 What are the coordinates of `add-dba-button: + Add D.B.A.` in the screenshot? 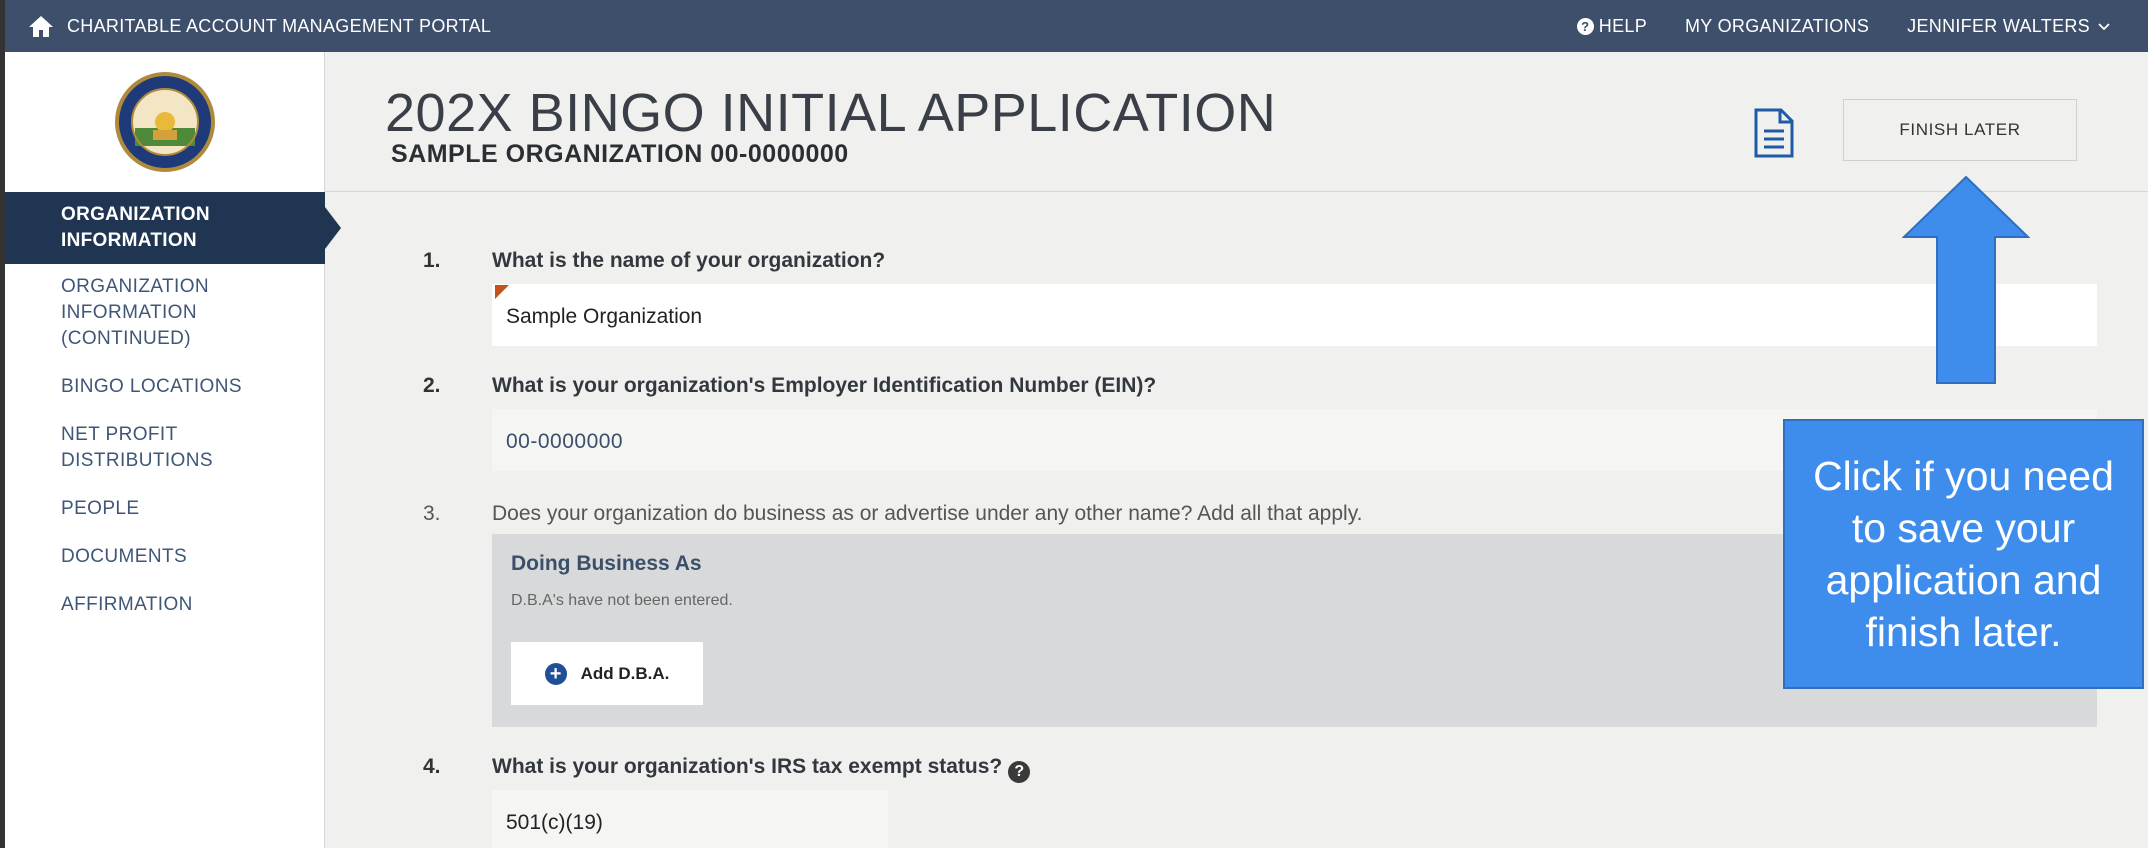 It's located at (607, 673).